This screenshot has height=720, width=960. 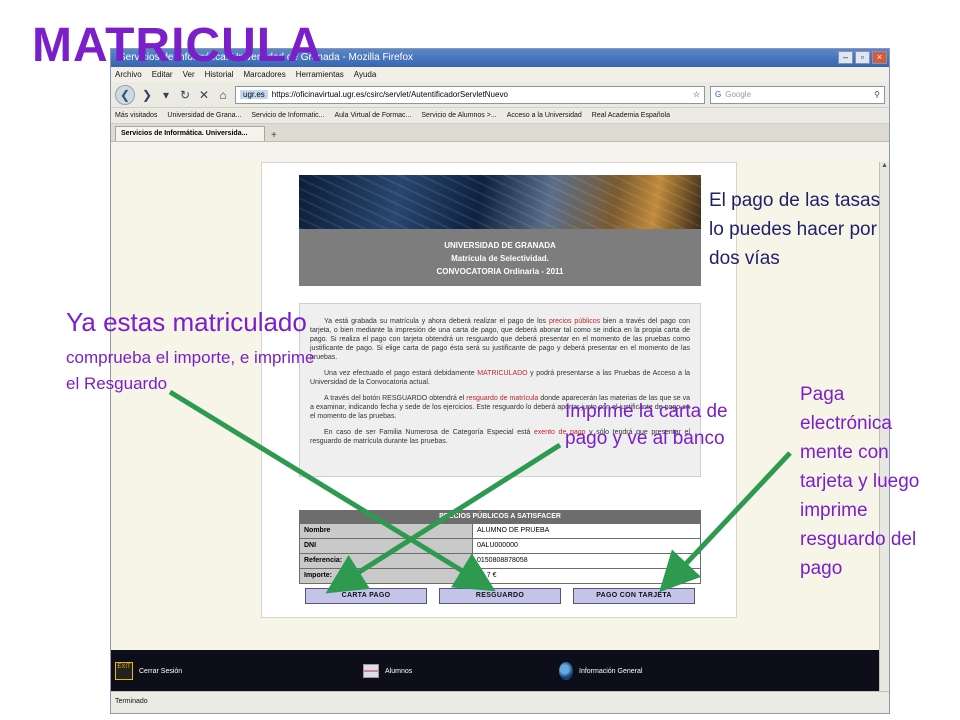 I want to click on bookmark-item: Más visitados, so click(x=136, y=115).